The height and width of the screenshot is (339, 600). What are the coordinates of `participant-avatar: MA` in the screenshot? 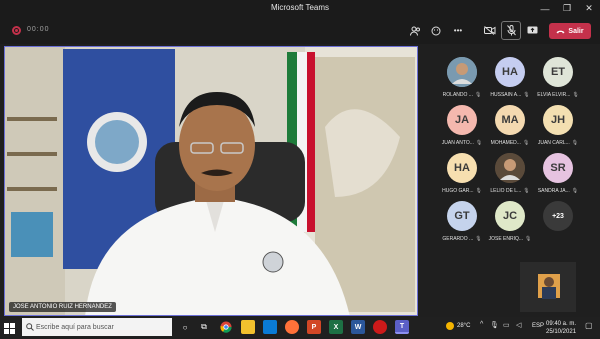 It's located at (510, 120).